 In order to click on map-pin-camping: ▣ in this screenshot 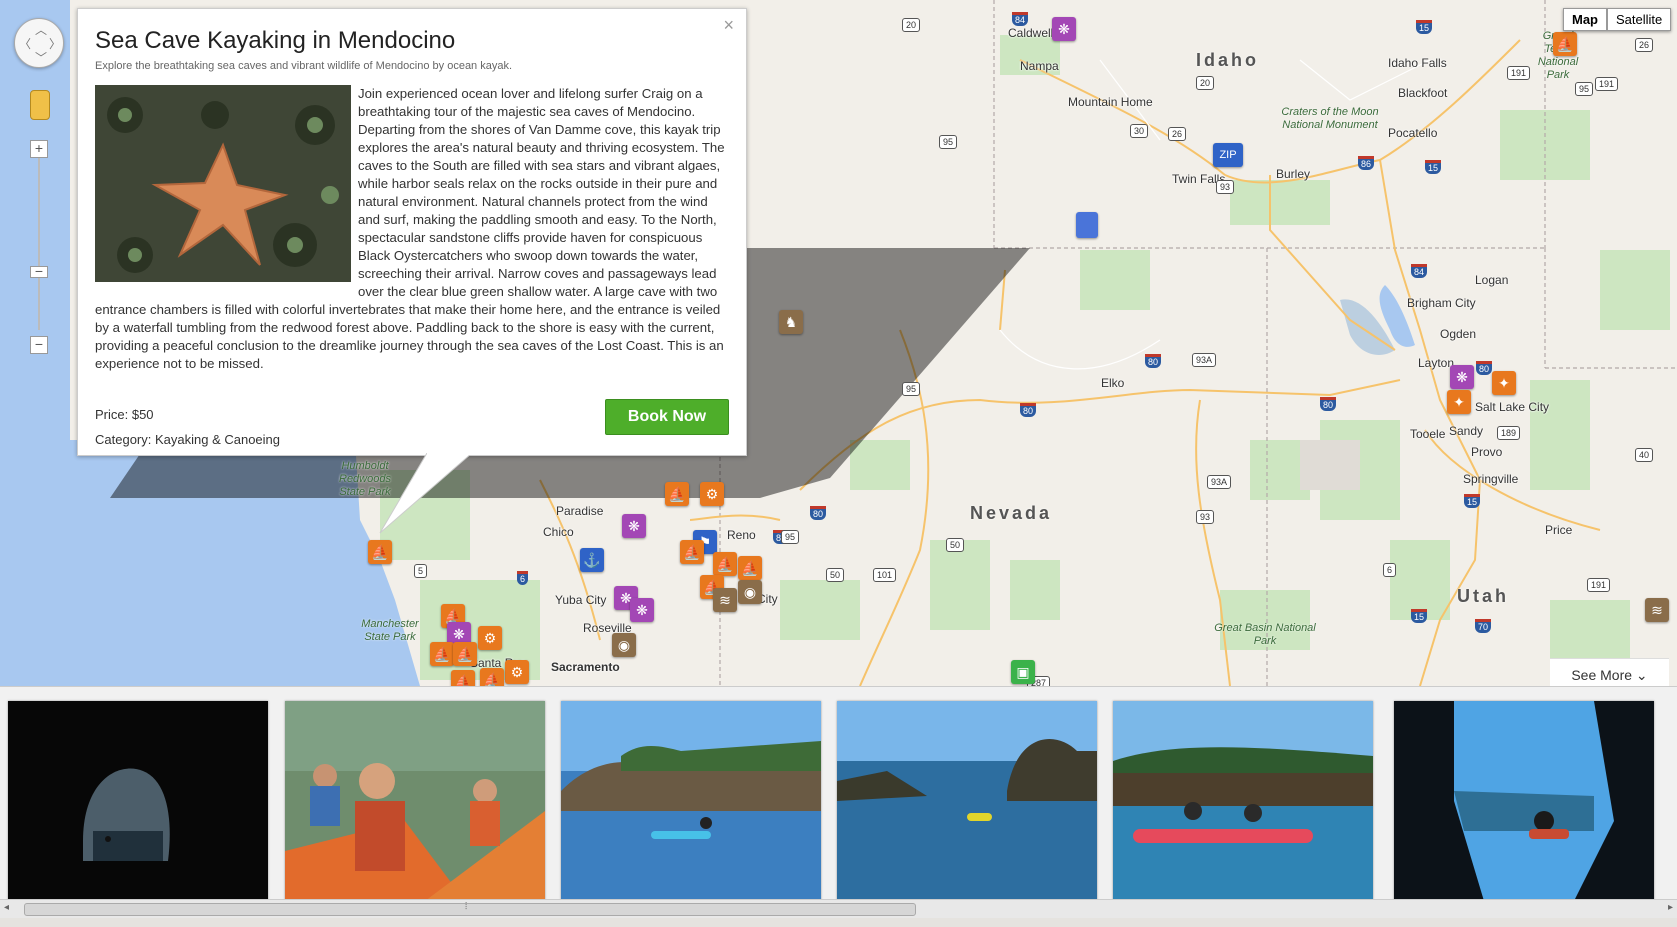, I will do `click(1023, 672)`.